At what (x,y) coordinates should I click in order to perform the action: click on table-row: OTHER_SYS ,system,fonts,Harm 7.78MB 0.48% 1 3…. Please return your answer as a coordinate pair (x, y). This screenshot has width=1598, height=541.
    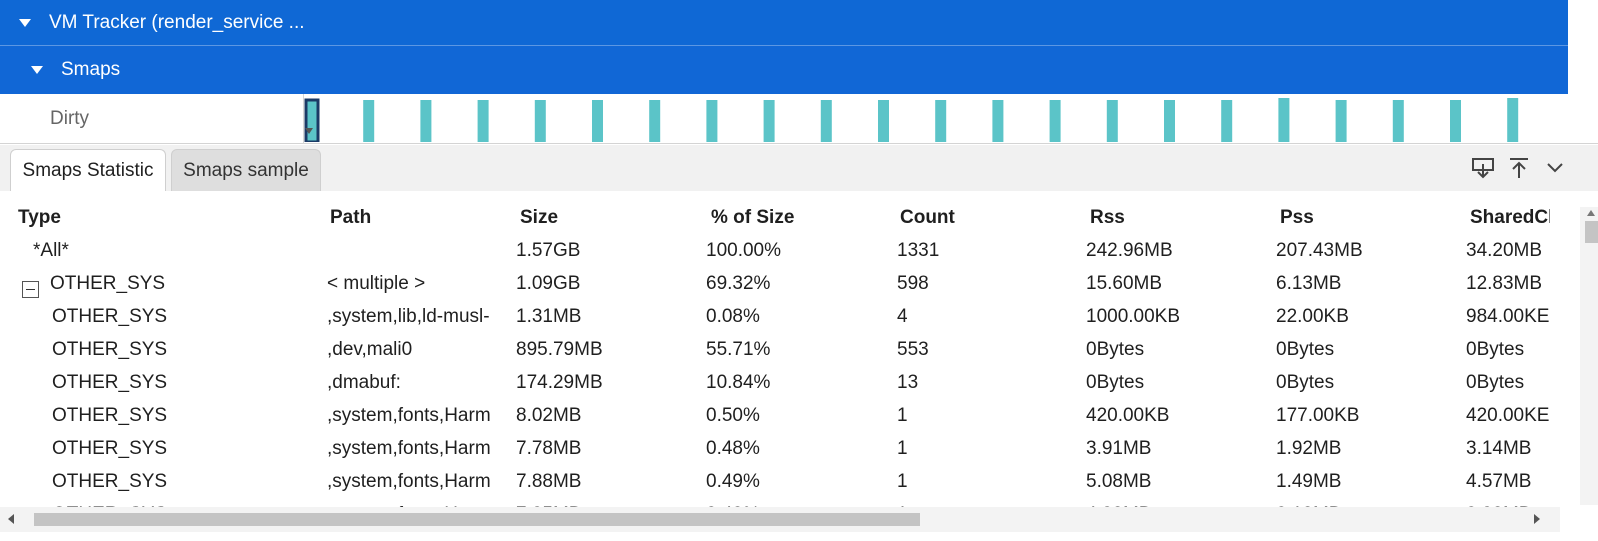
    Looking at the image, I should click on (775, 454).